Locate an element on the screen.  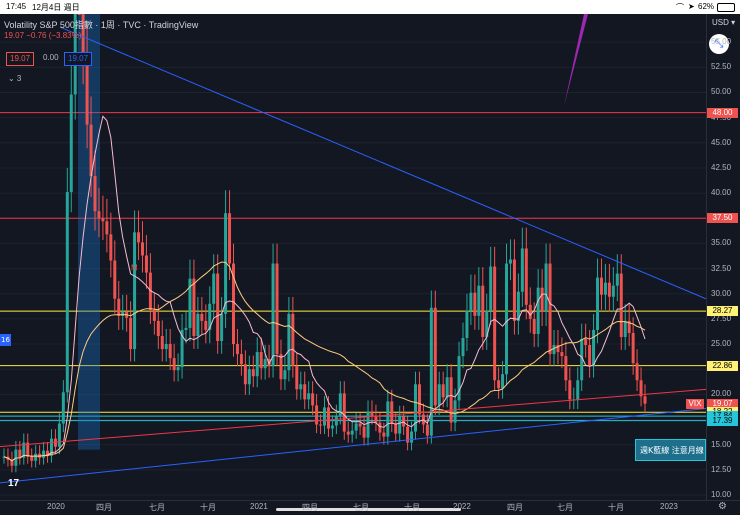
red-trendline is located at coordinates (353, 418).